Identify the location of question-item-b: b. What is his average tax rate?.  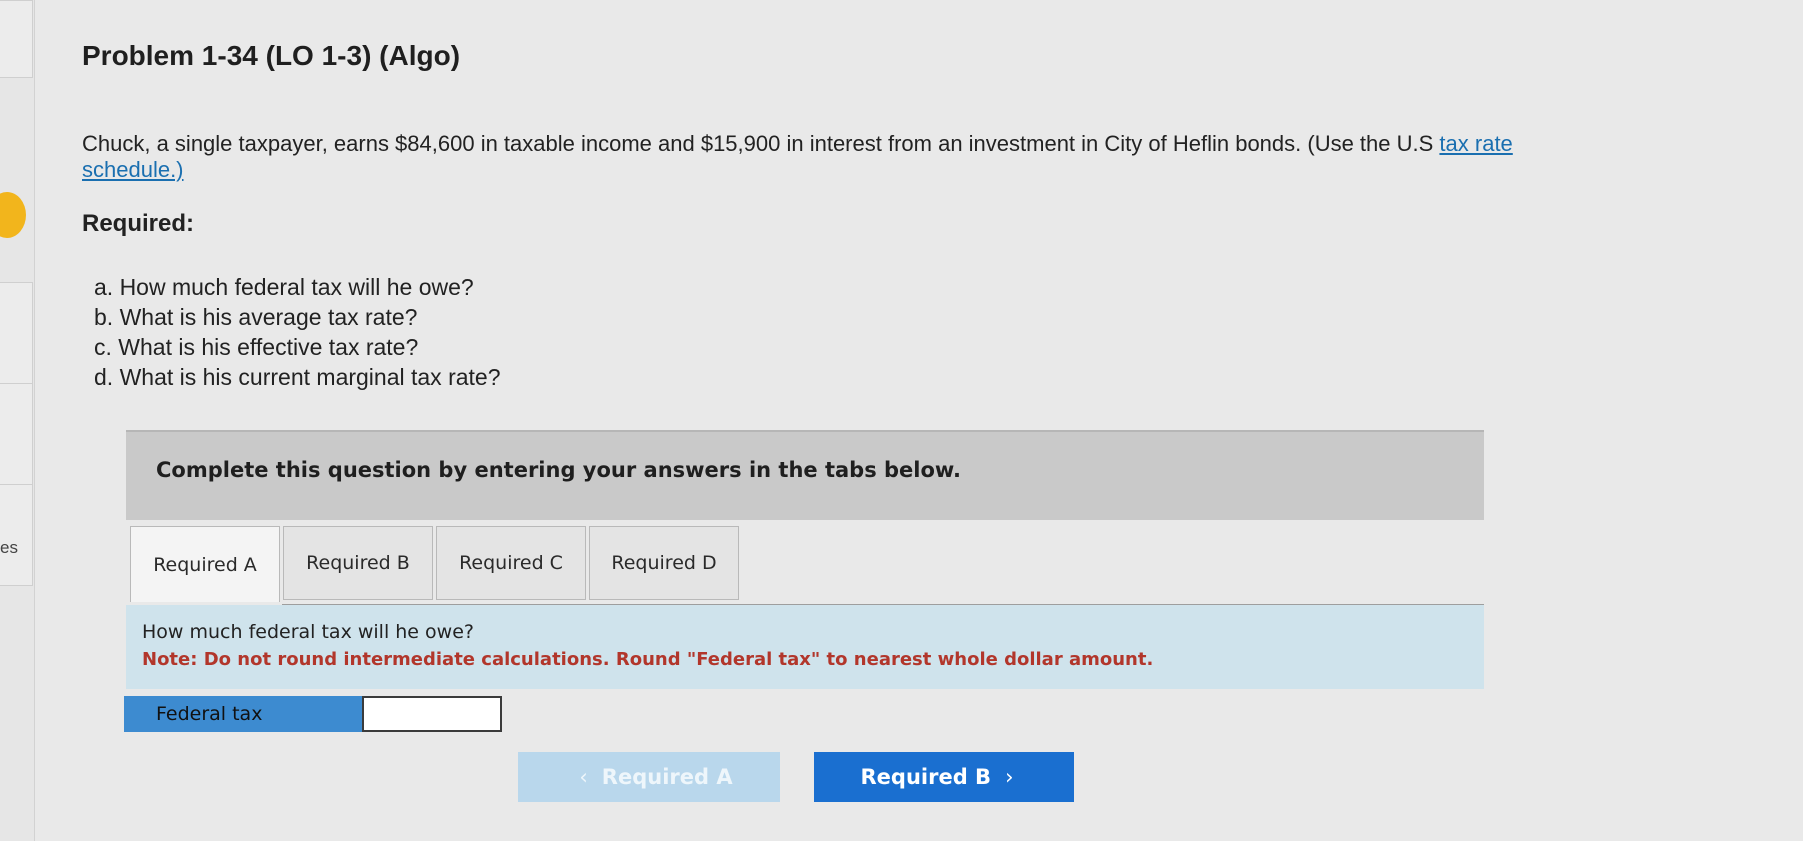
(256, 317).